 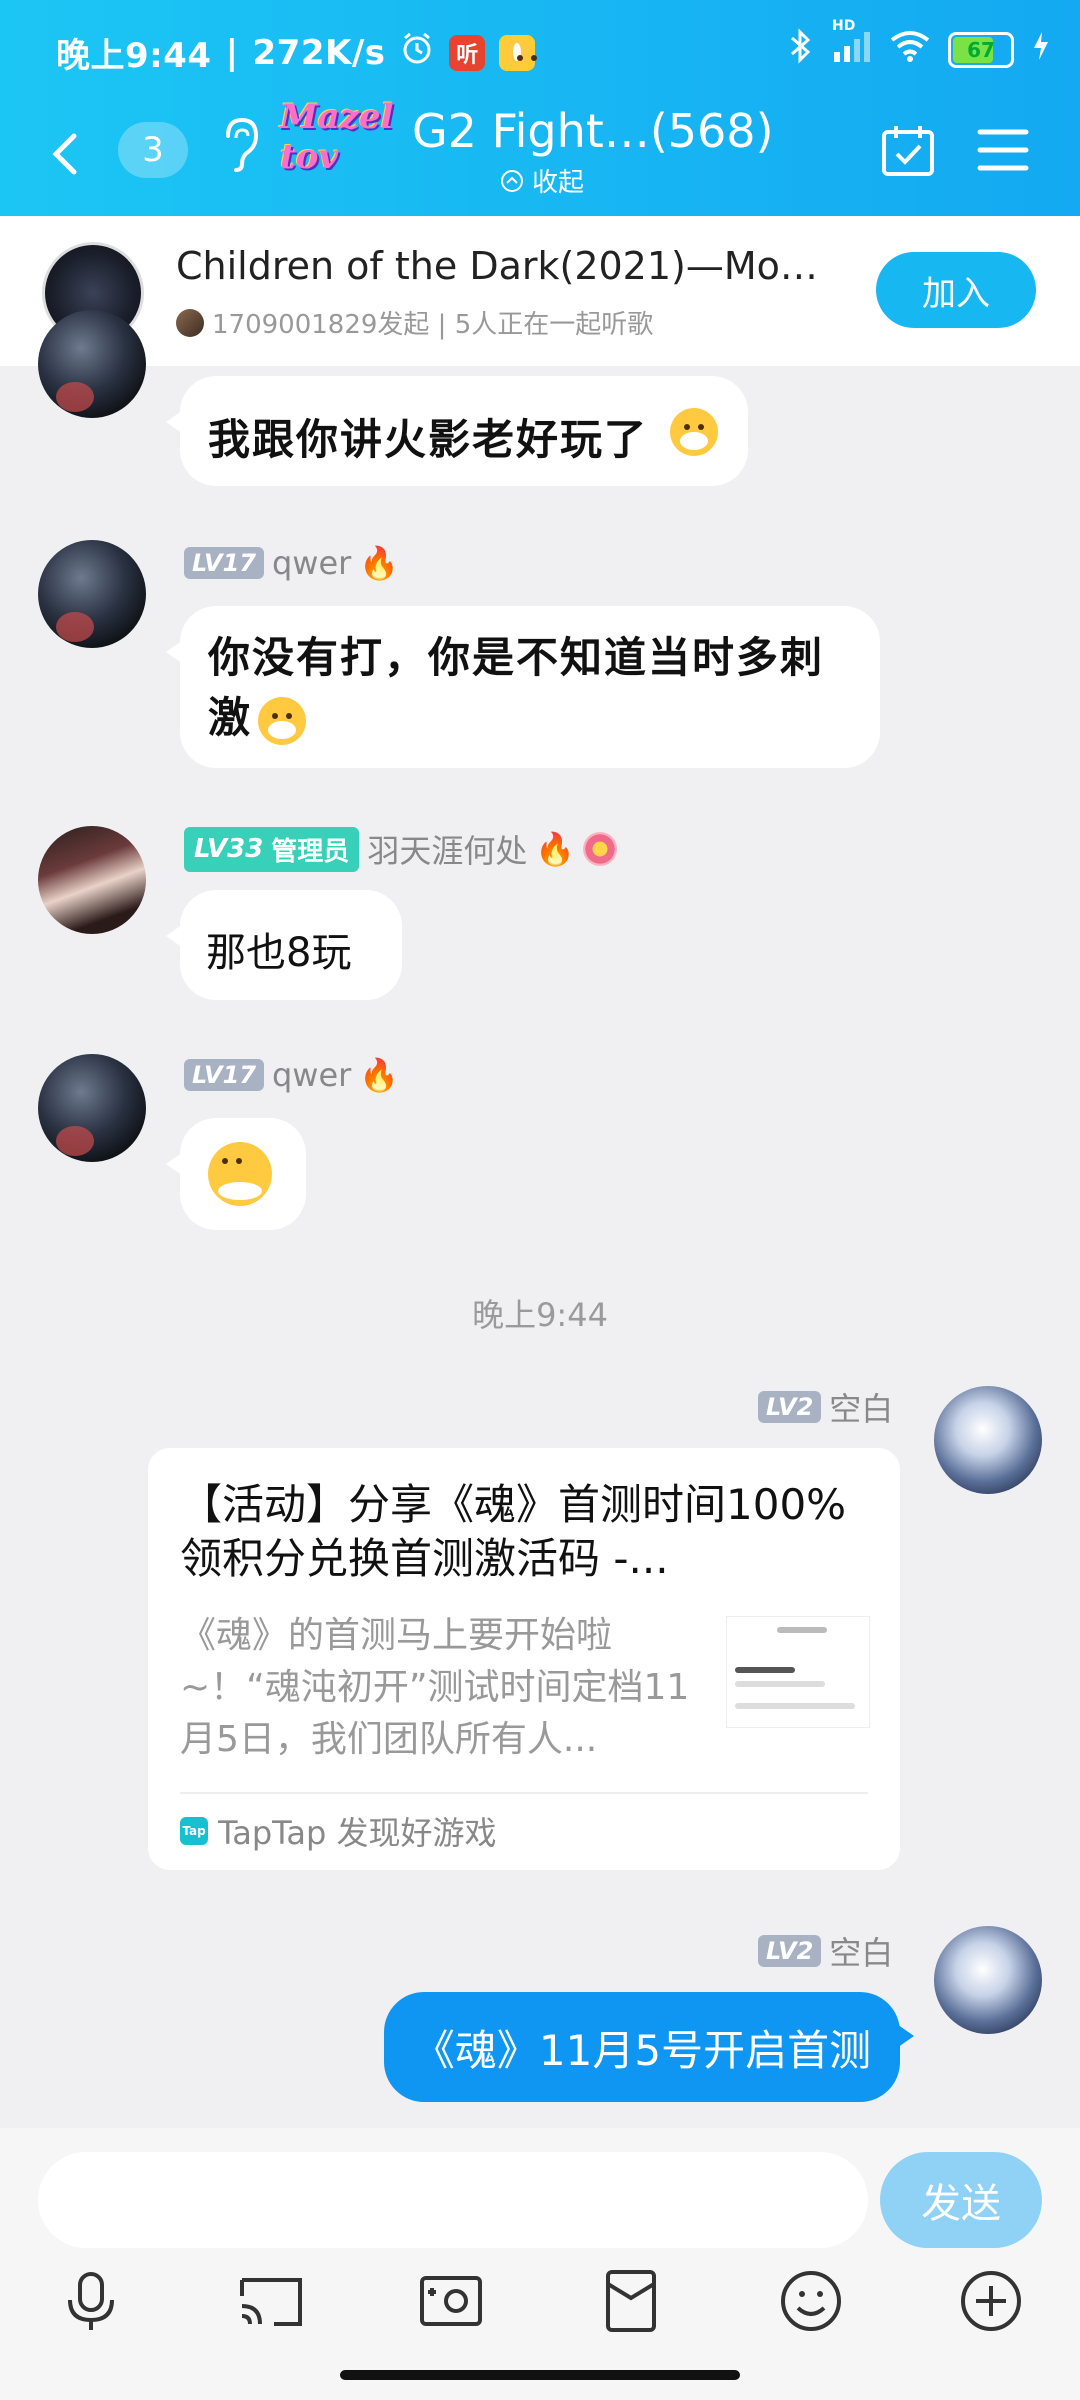 What do you see at coordinates (153, 150) in the screenshot?
I see `unread-count-badge: 3` at bounding box center [153, 150].